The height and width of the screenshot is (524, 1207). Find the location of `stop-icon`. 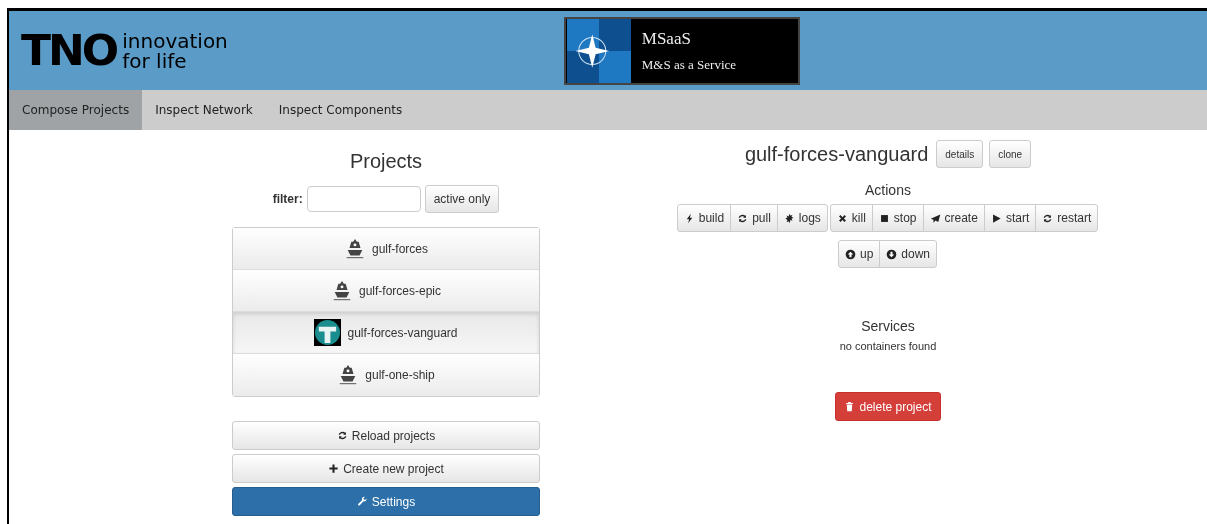

stop-icon is located at coordinates (884, 218).